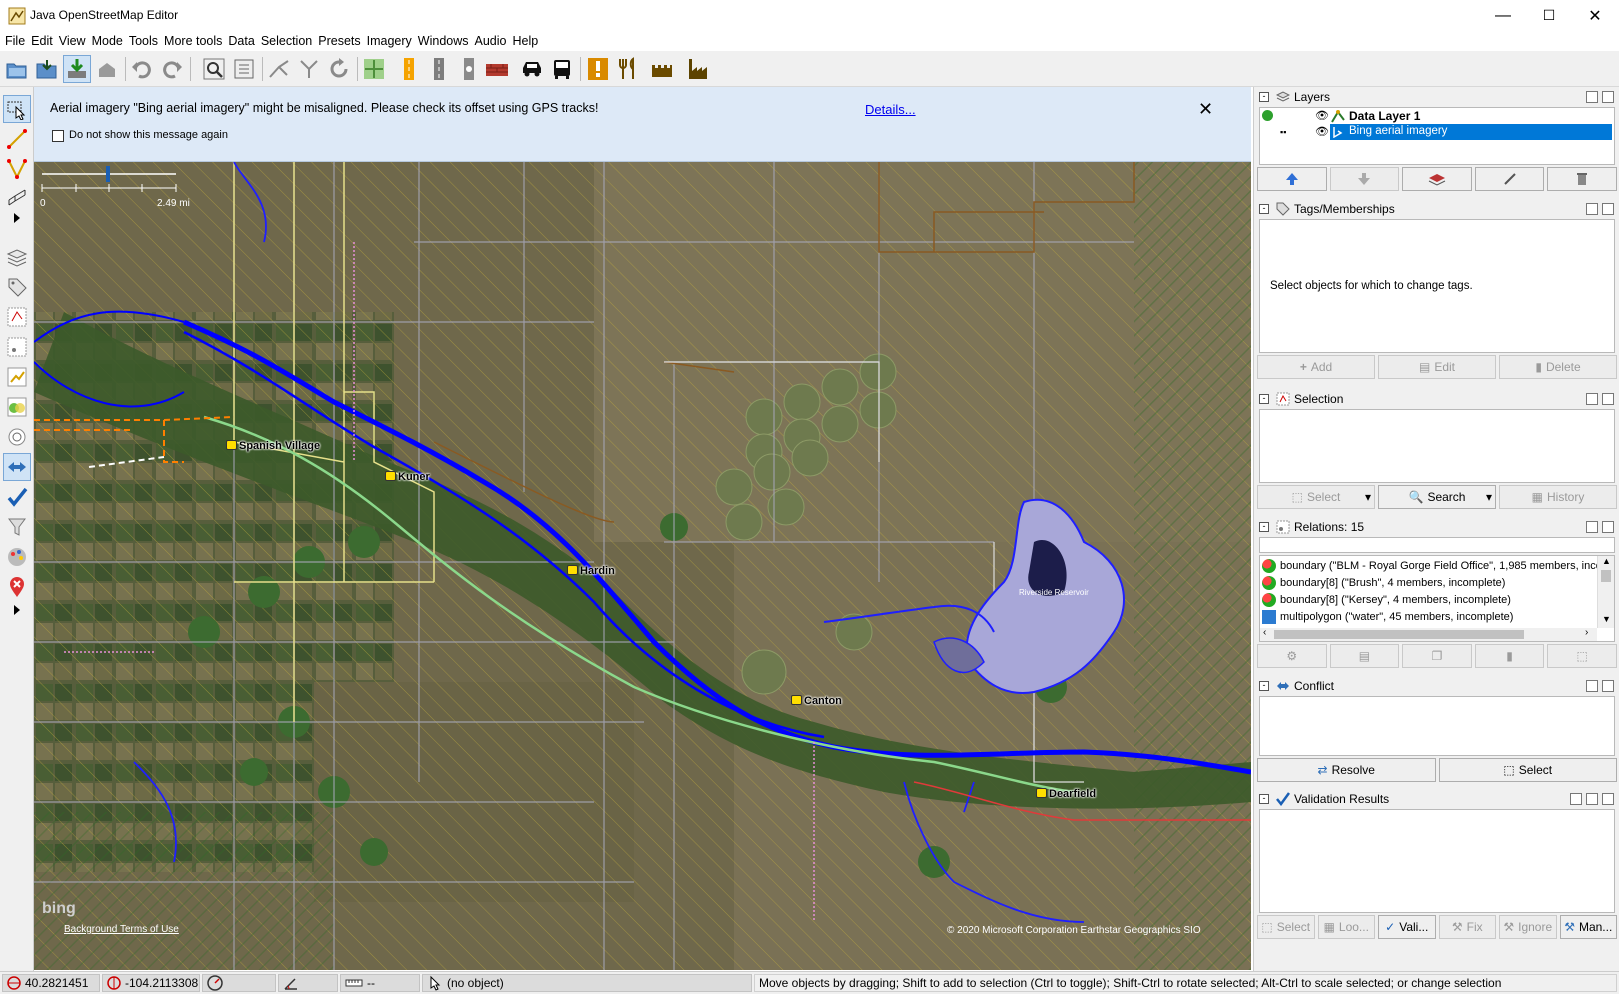 This screenshot has height=994, width=1619. What do you see at coordinates (1316, 497) in the screenshot?
I see `select-button: ⬚ Select ▾` at bounding box center [1316, 497].